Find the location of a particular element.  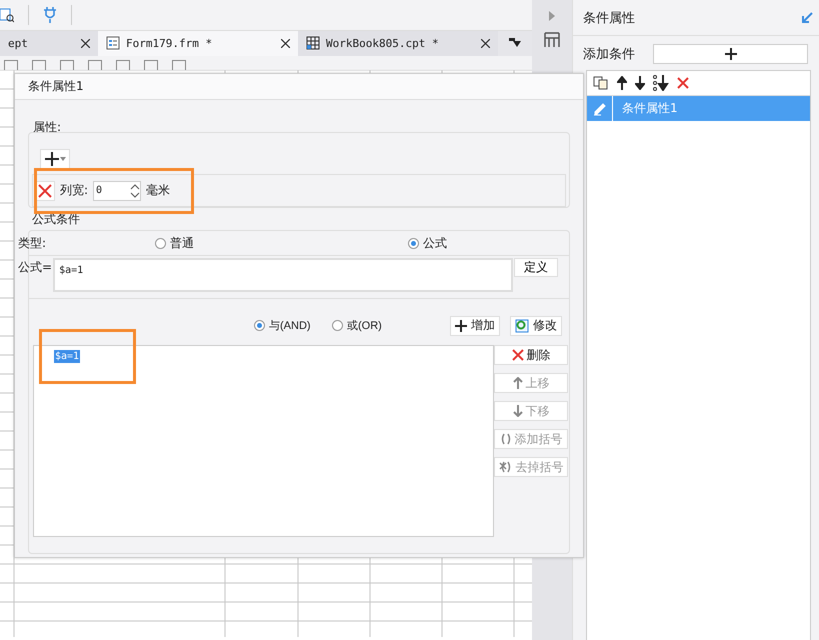

formula-field: $a=1 is located at coordinates (283, 275).